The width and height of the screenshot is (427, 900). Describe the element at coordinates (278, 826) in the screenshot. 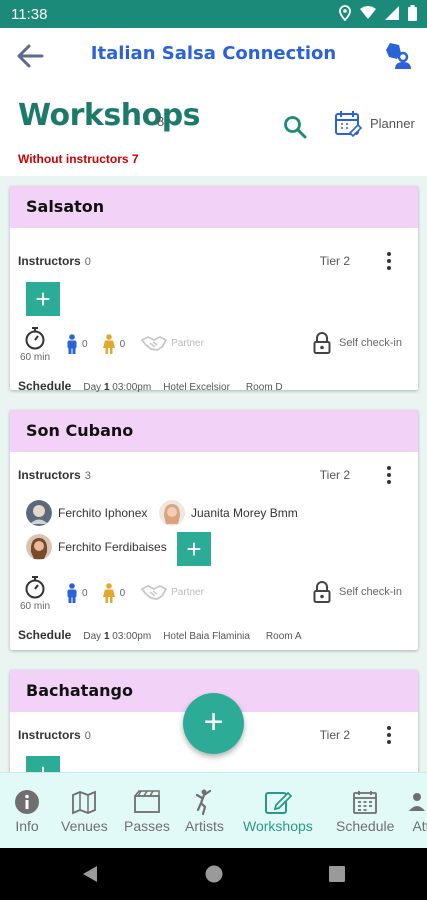

I see `nav-label: Workshops` at that location.